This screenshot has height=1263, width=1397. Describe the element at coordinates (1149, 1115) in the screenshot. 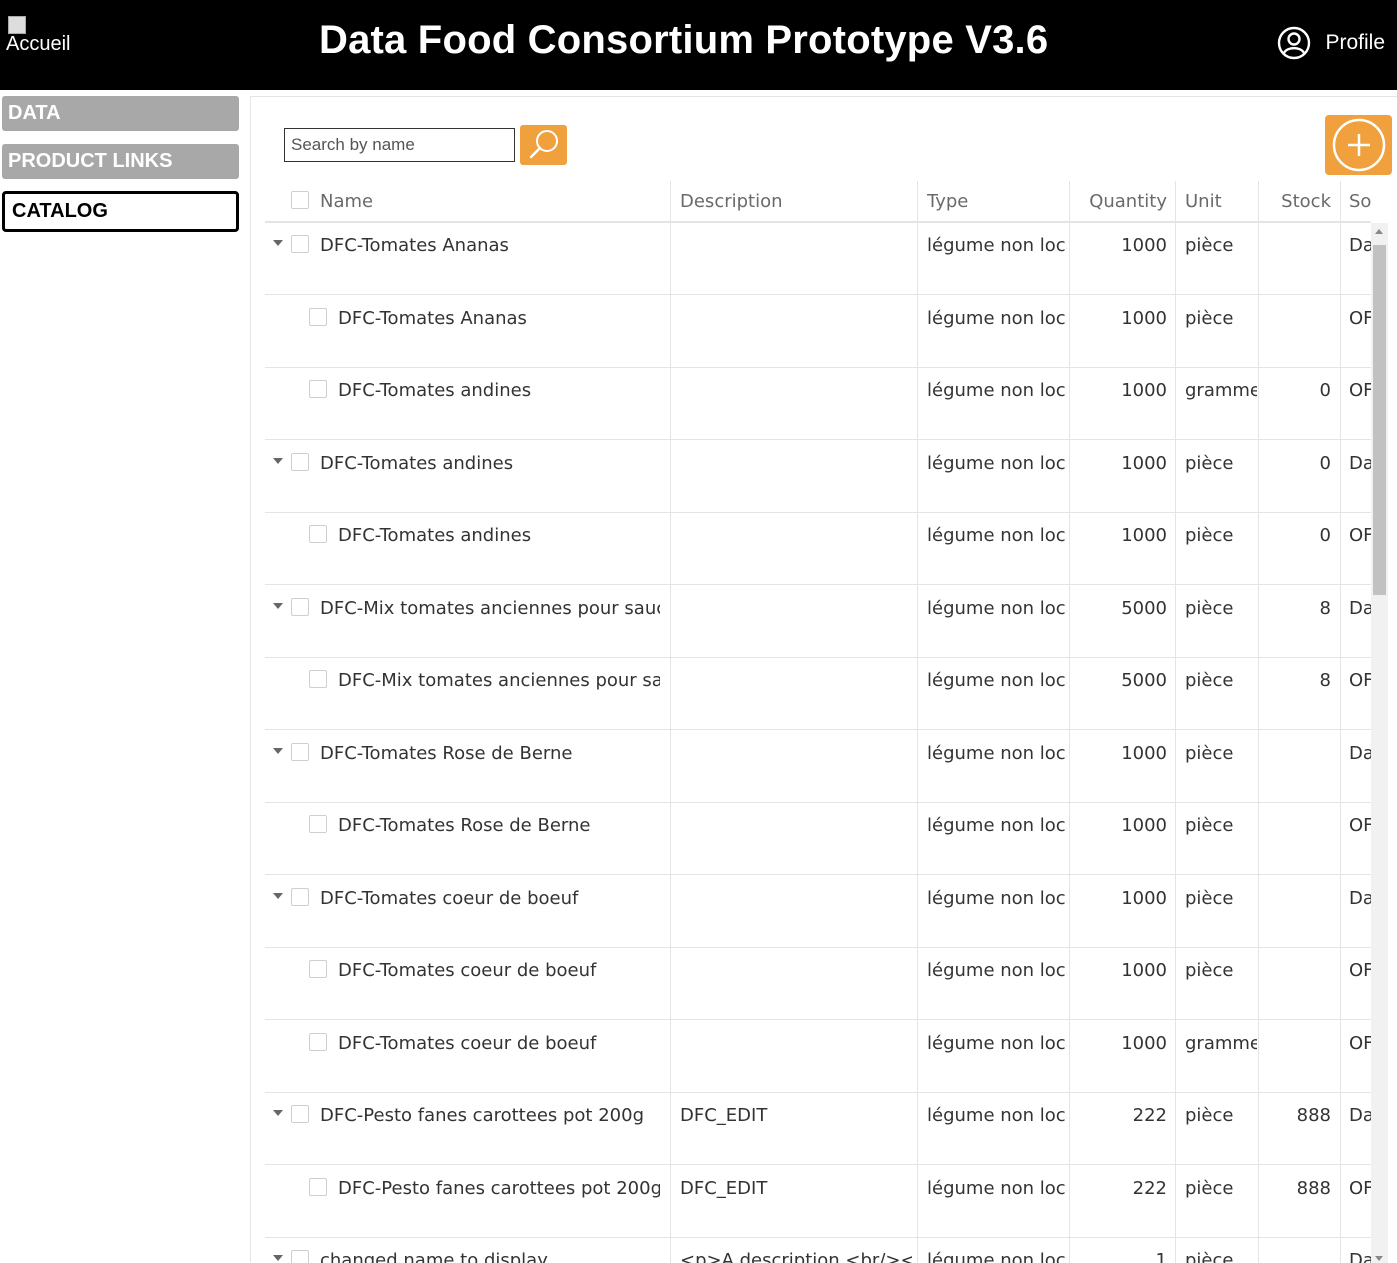

I see `cell-quantity: 222` at that location.